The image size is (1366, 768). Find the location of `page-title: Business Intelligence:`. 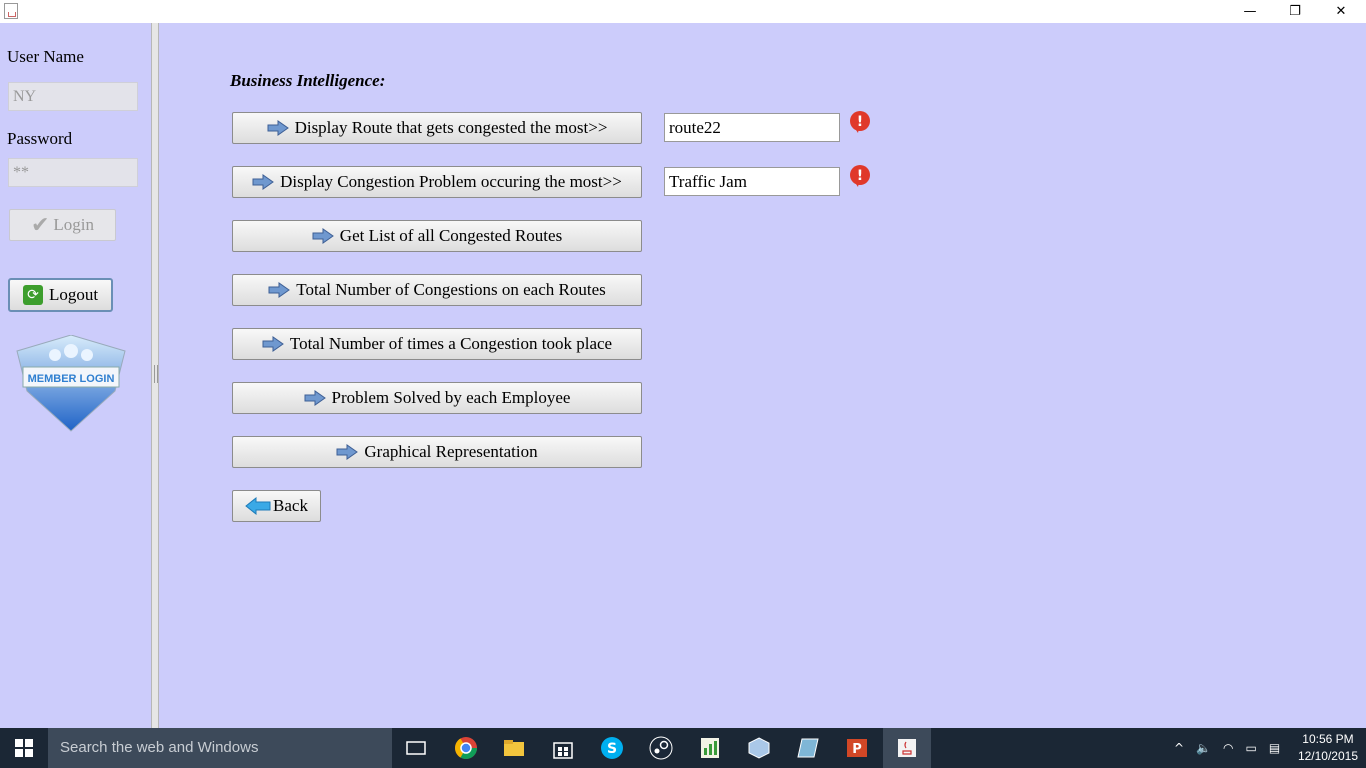

page-title: Business Intelligence: is located at coordinates (308, 80).